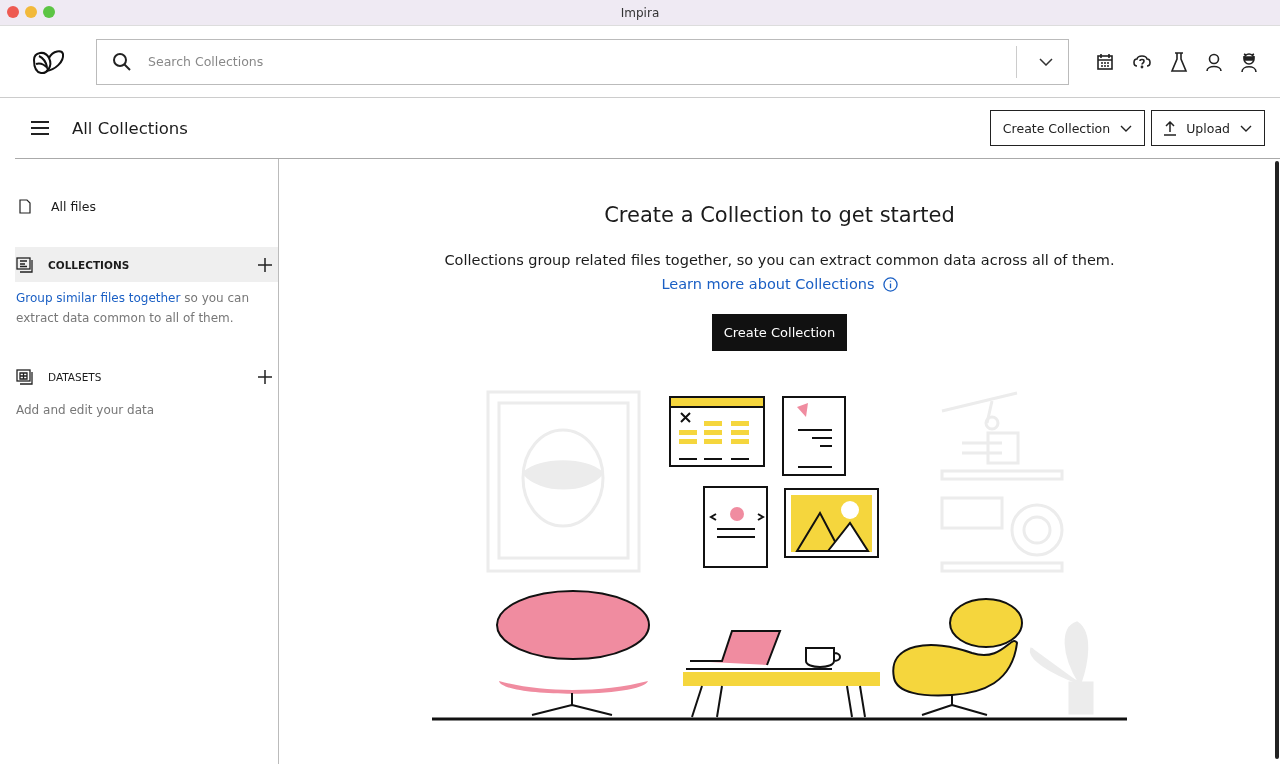  I want to click on learn-more-link: Learn more about Collections, so click(779, 284).